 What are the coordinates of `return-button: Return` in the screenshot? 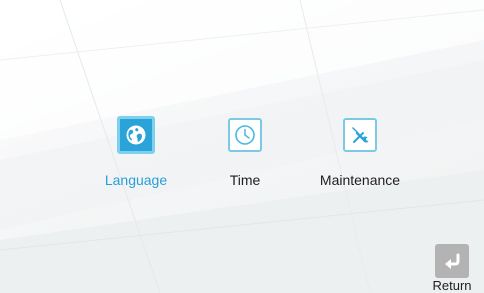 It's located at (452, 268).